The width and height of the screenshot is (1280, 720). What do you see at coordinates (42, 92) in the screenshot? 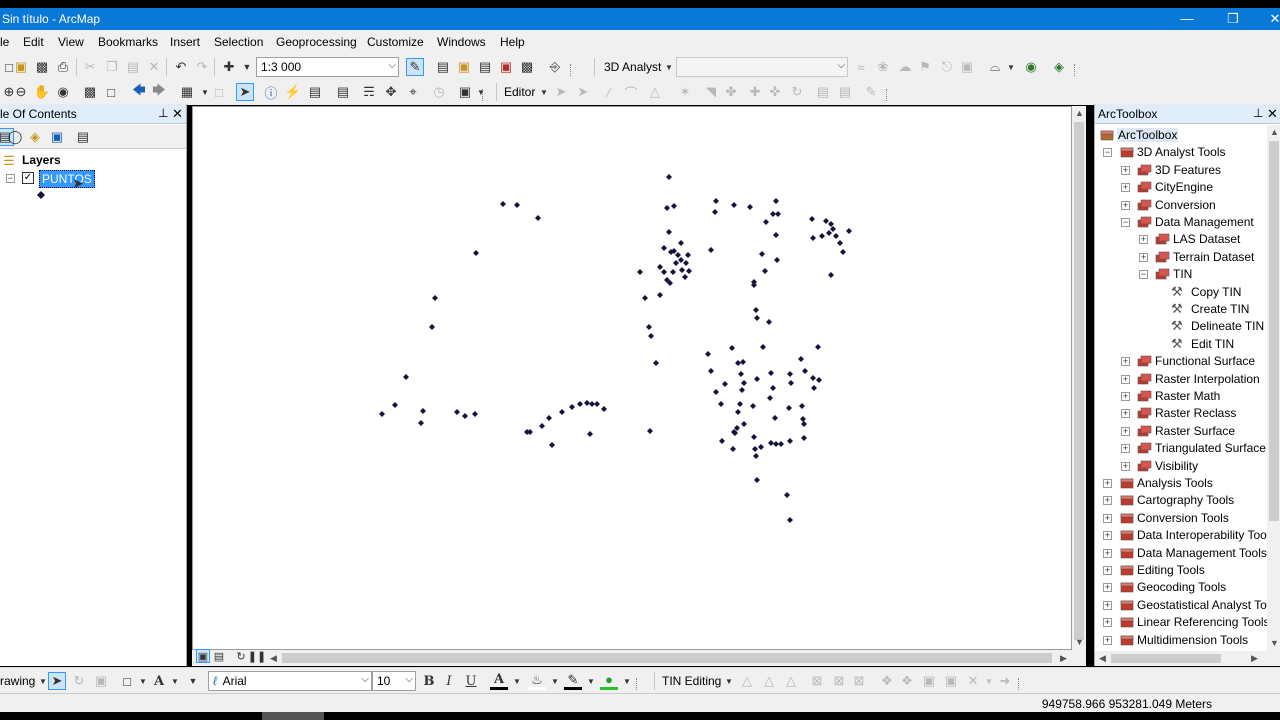
I see `pan-hand-icon: ✋` at bounding box center [42, 92].